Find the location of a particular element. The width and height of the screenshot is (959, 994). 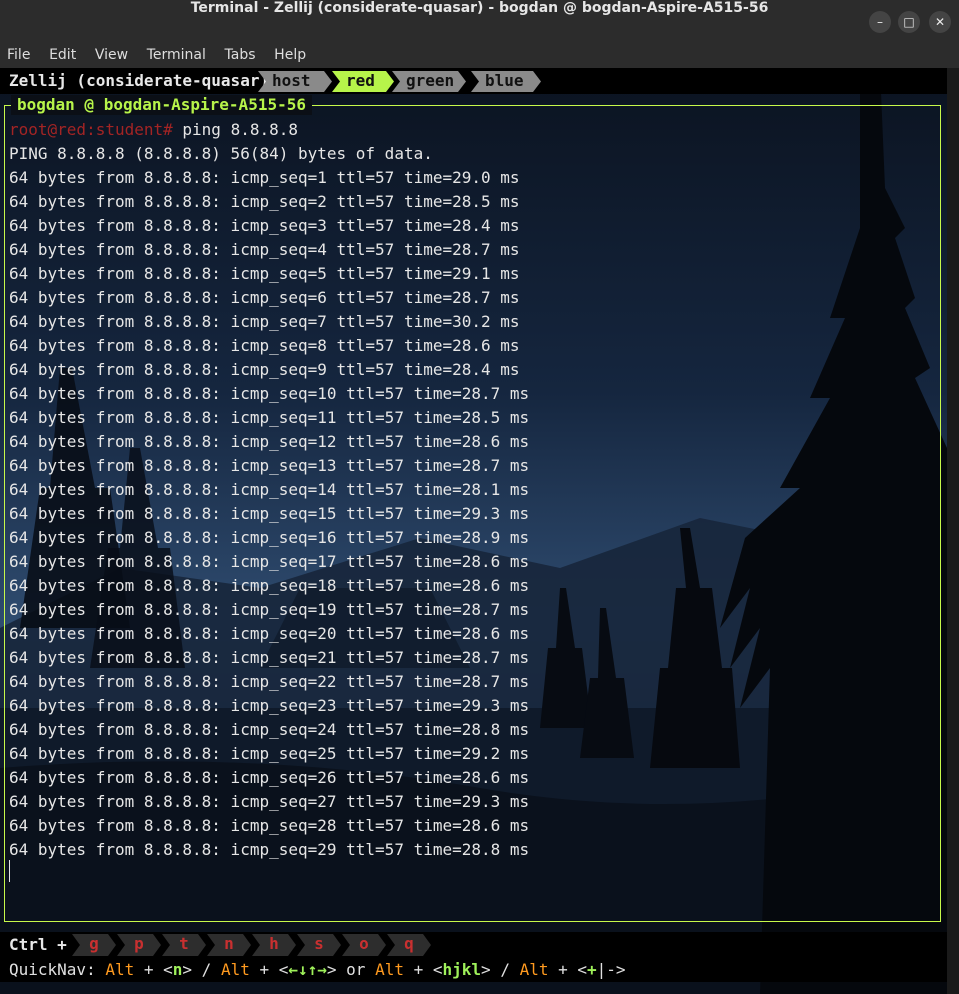

alt-key-1: Alt is located at coordinates (120, 969).